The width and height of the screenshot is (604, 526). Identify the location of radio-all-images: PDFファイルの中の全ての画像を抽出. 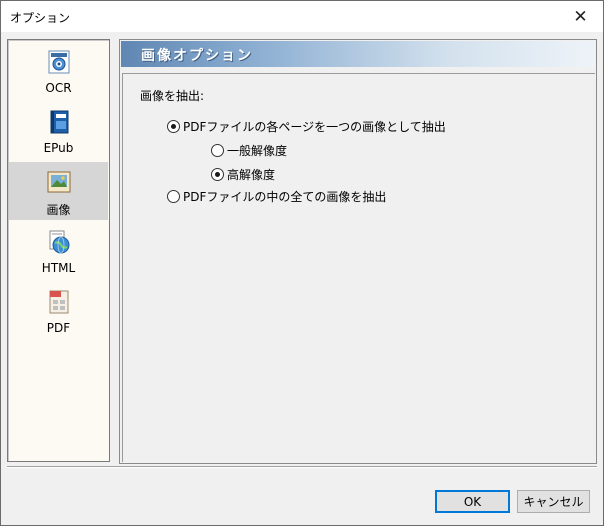
(276, 196).